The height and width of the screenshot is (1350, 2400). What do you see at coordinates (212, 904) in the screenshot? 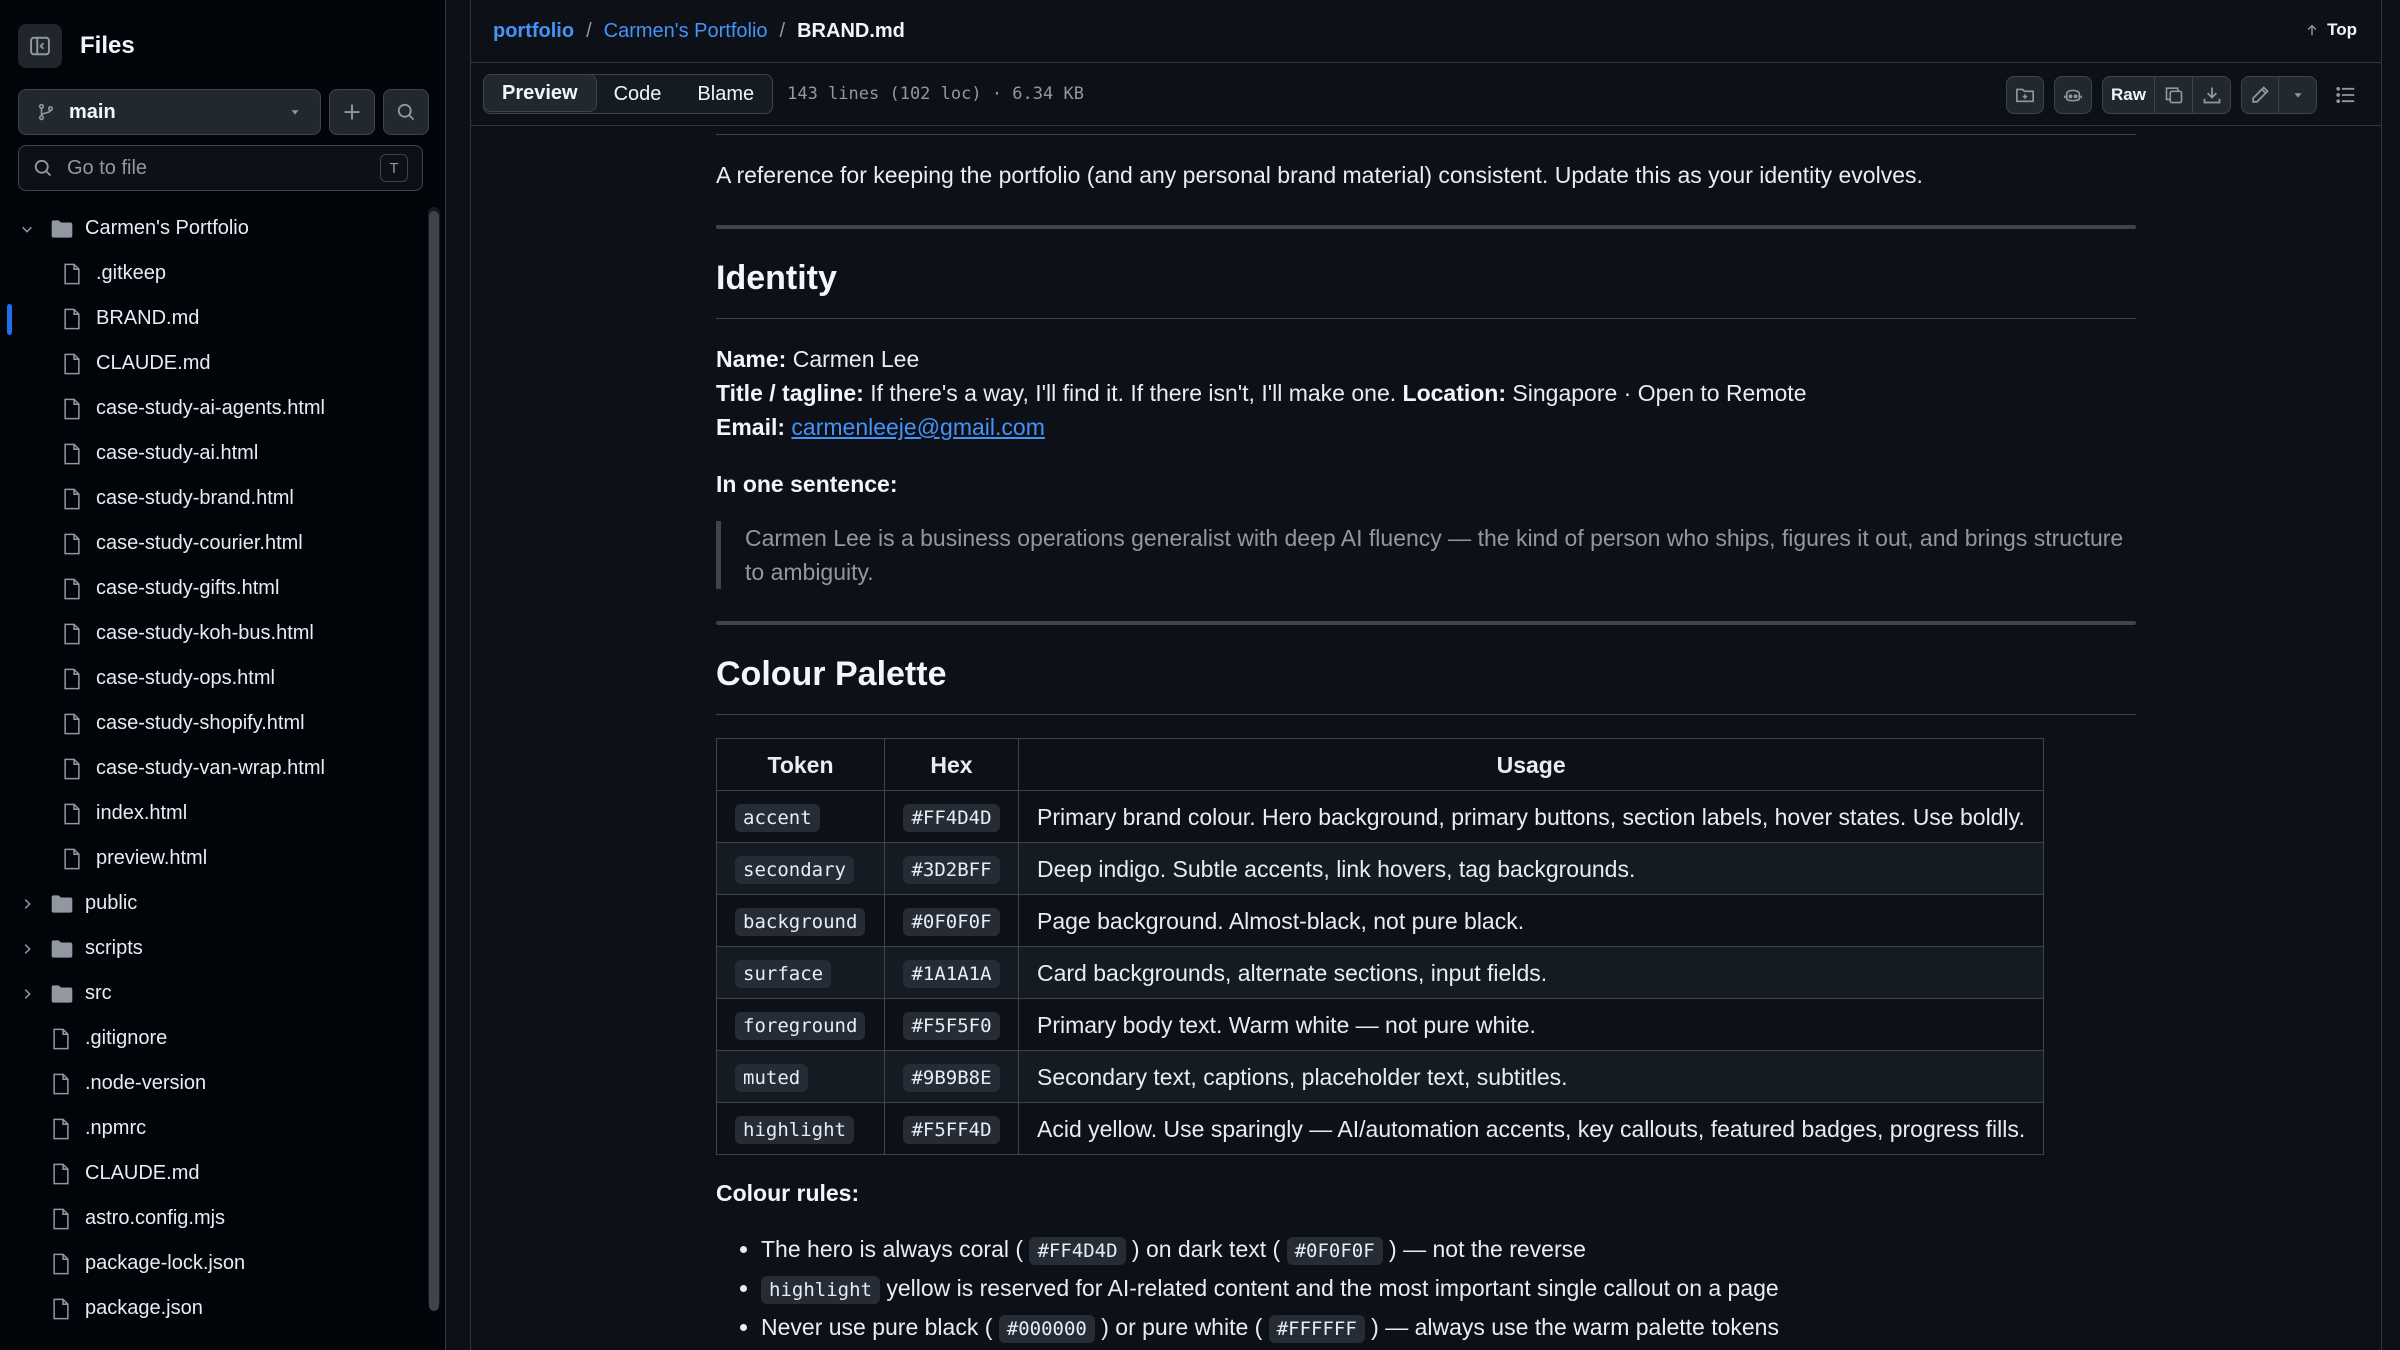
I see `tree-folder-item: public` at bounding box center [212, 904].